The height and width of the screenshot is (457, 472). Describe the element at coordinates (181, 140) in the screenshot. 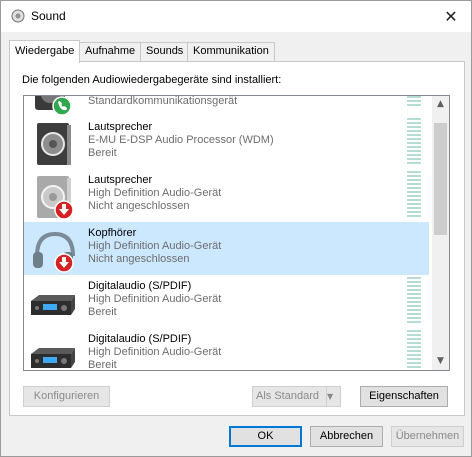

I see `device-description: E-MU E-DSP Audio Processor (WDM)` at that location.